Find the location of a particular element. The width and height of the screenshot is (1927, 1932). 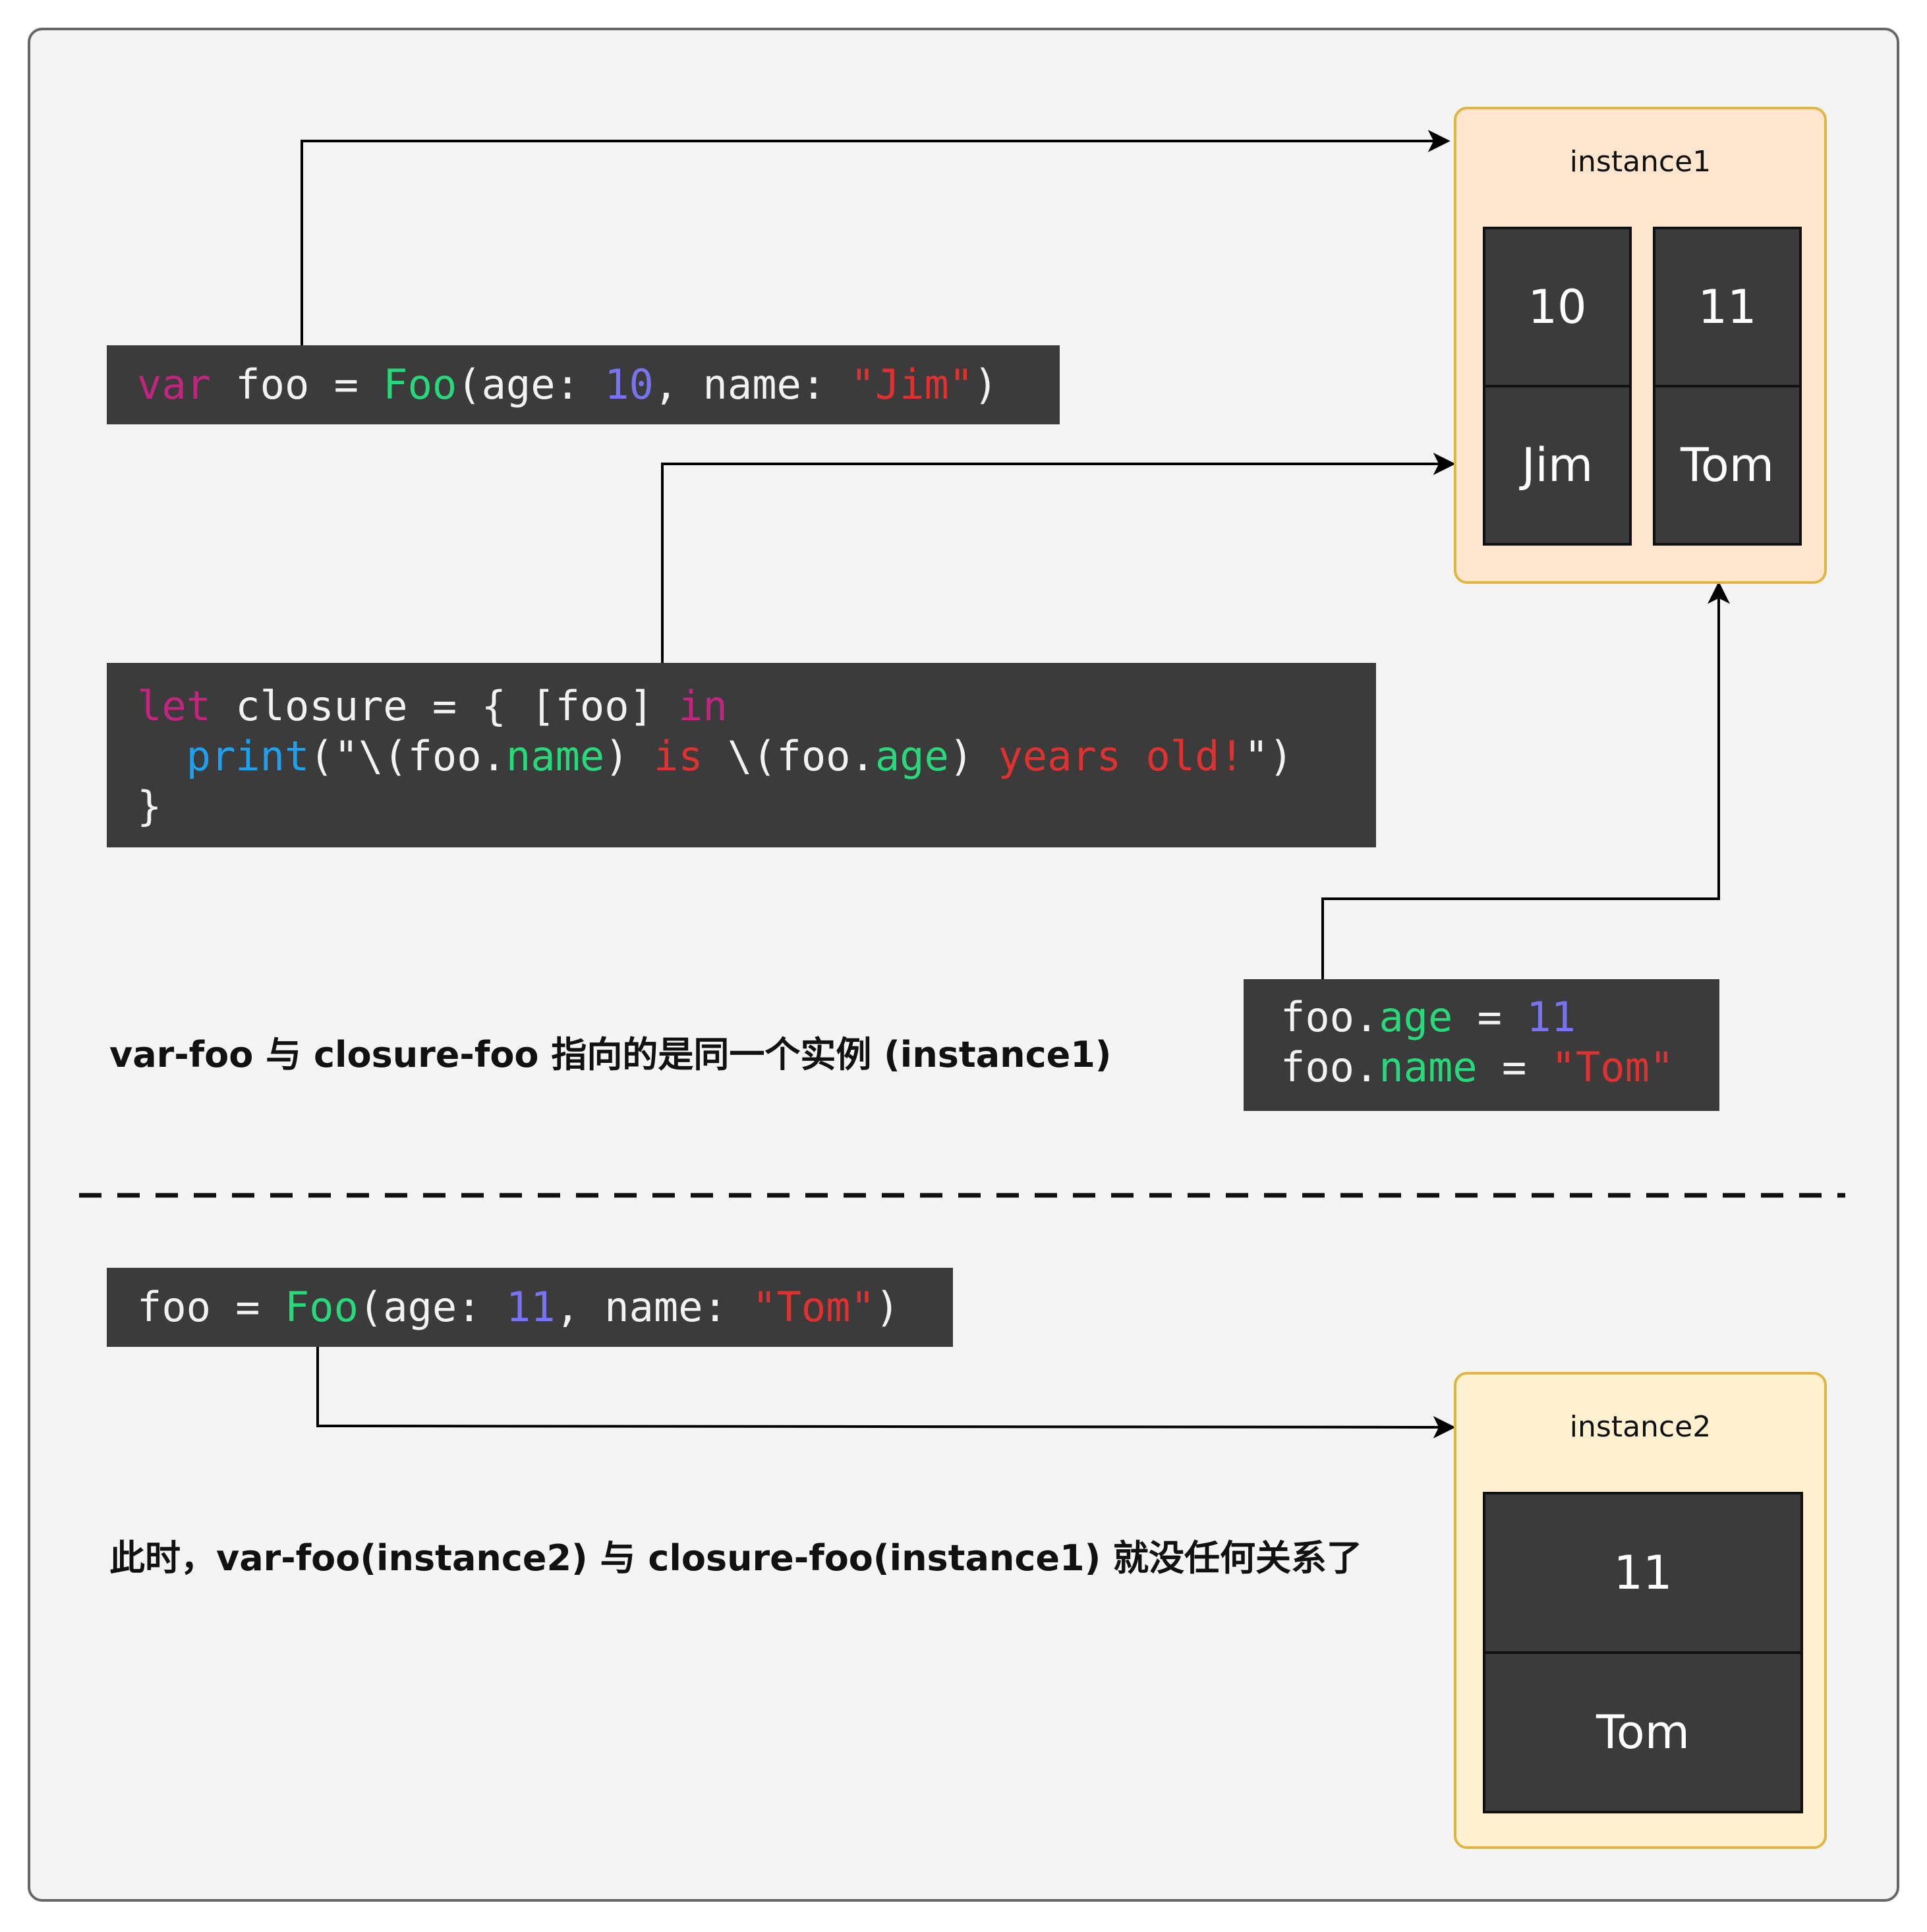

code-line: foo.name = "Tom" is located at coordinates (1499, 1067).